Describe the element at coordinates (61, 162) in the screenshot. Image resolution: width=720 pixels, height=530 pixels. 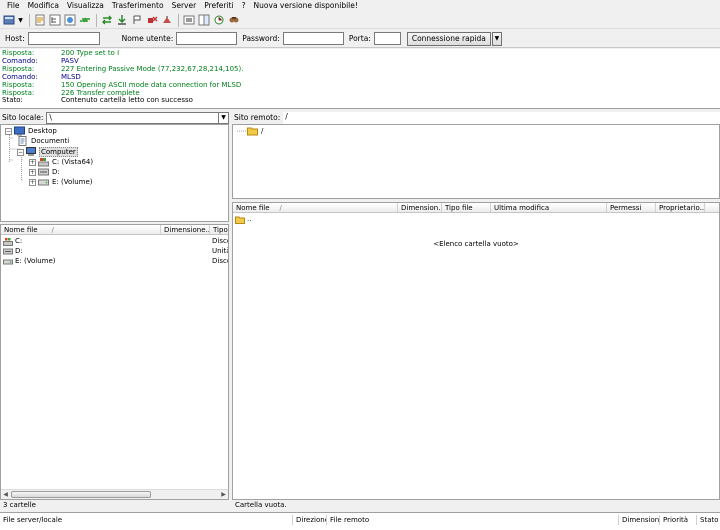
I see `tree-node-drive-c: + C: (Vista64)` at that location.